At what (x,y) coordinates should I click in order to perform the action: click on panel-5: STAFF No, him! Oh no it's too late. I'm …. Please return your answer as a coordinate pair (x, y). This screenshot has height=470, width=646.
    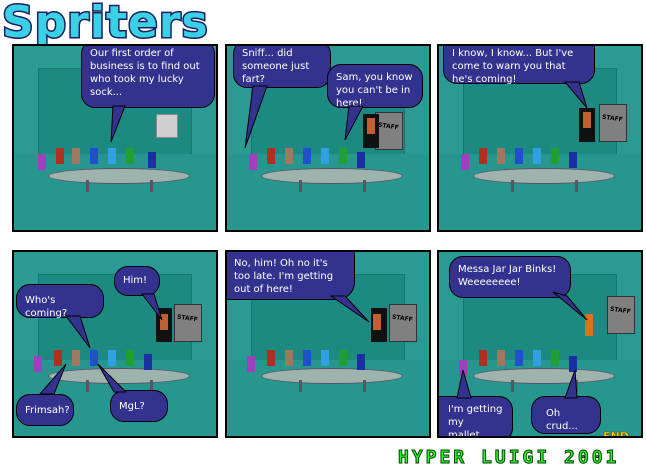
    Looking at the image, I should click on (328, 344).